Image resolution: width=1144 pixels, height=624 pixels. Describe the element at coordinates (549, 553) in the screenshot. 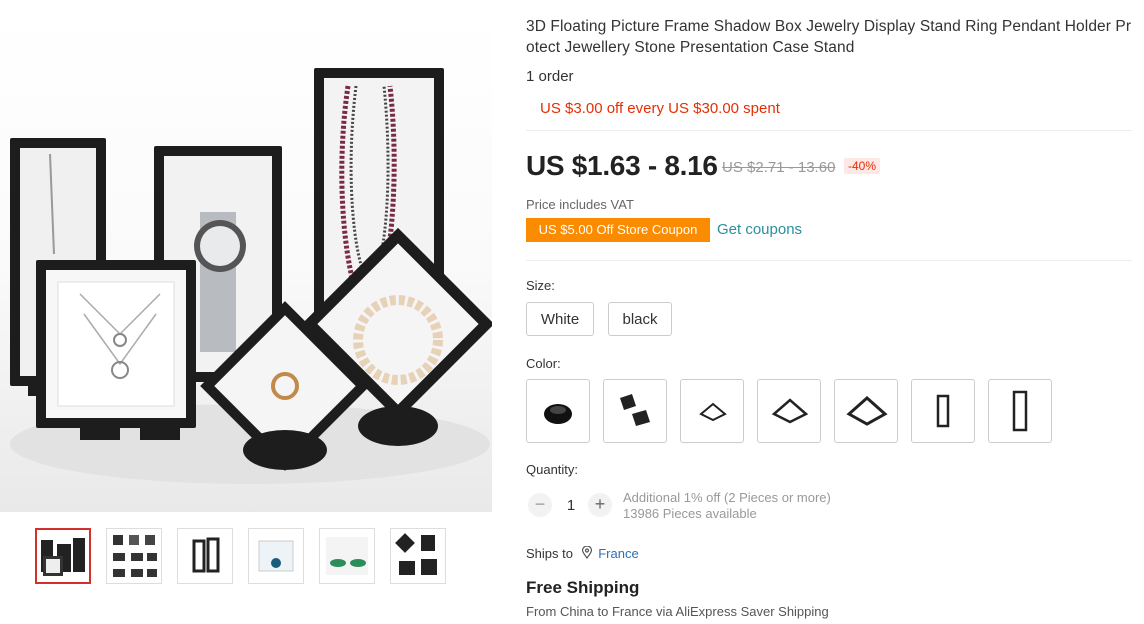

I see `ships-to-label: Ships to` at that location.